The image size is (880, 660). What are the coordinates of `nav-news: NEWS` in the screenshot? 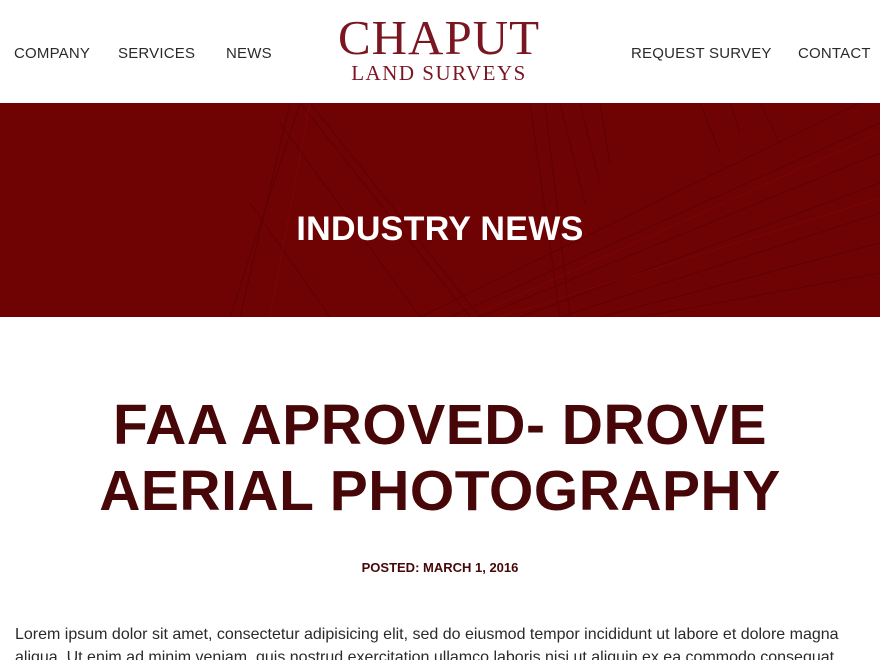 It's located at (249, 54).